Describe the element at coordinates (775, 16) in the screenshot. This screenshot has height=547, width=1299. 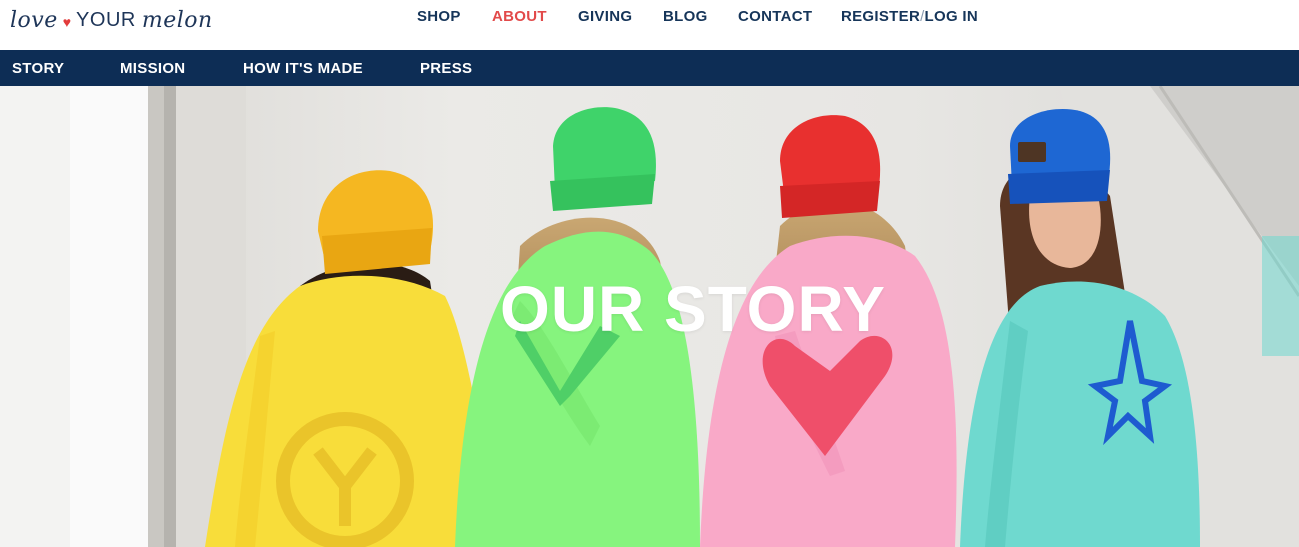
I see `nav-contact: CONTACT` at that location.